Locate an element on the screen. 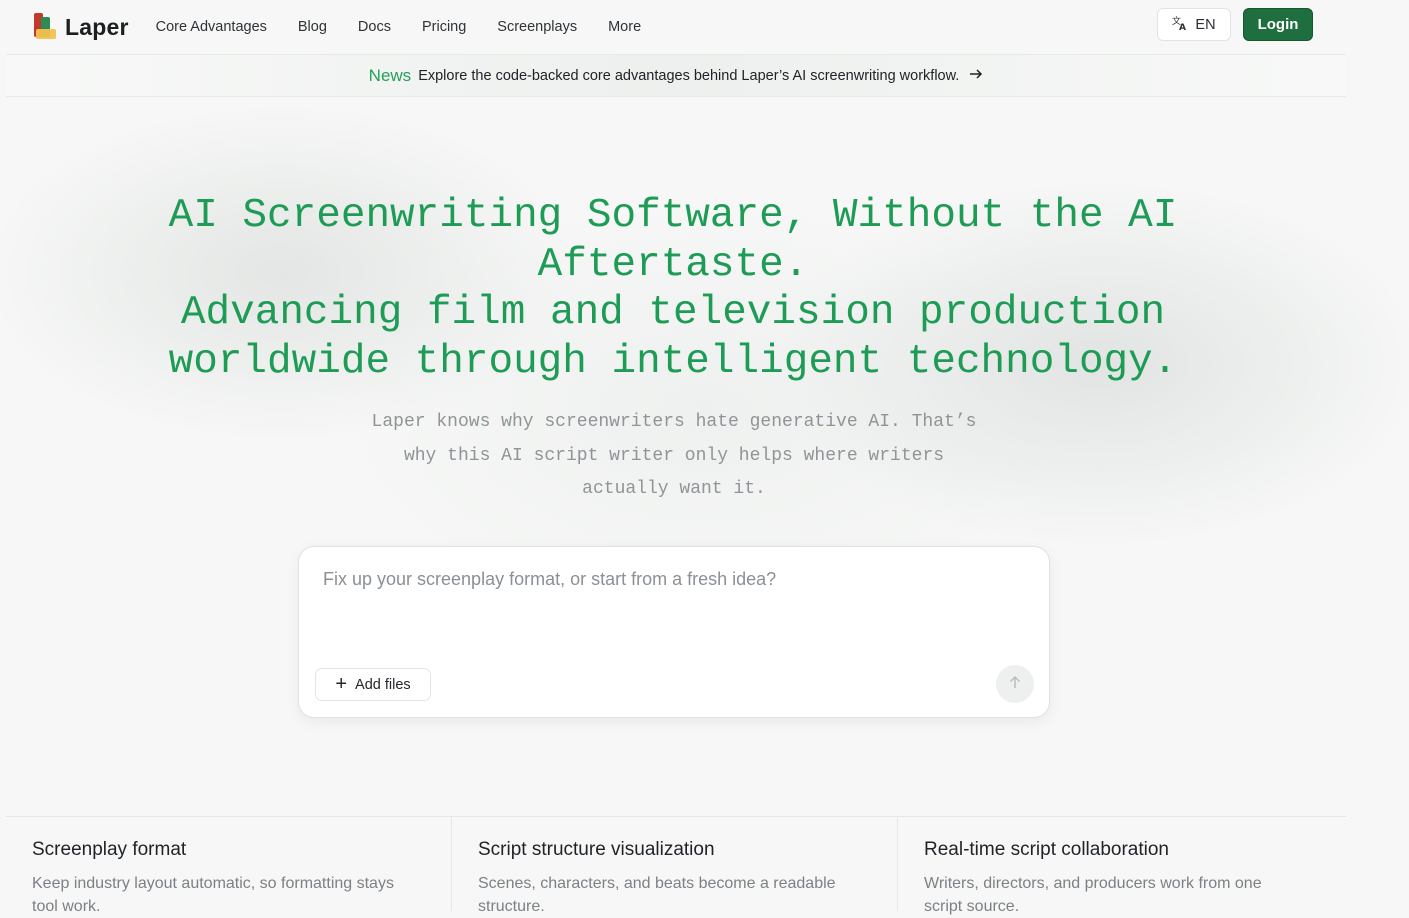  arrow-right-icon is located at coordinates (976, 75).